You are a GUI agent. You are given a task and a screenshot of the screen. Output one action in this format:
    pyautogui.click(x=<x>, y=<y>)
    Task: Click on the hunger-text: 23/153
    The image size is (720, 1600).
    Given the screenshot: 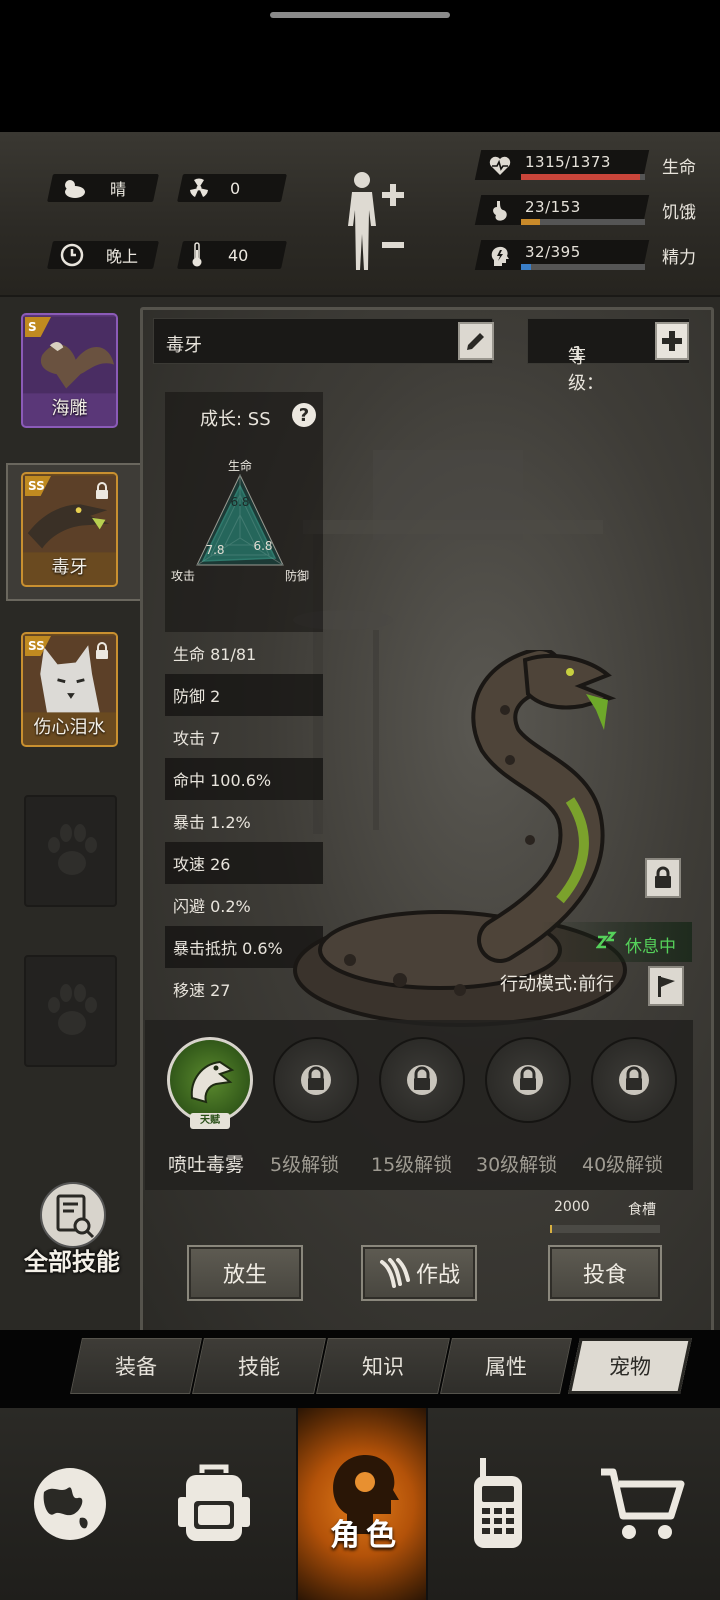 What is the action you would take?
    pyautogui.click(x=553, y=207)
    